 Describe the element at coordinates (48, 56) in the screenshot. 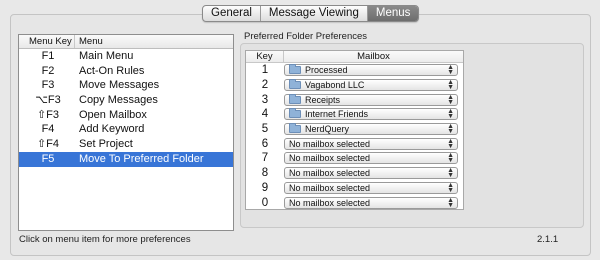

I see `menu-key: F1` at that location.